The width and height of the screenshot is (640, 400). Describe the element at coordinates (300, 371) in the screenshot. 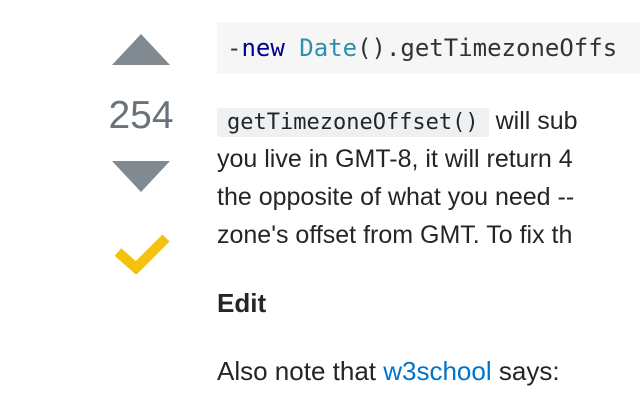

I see `also-note-prefix: Also note that` at that location.